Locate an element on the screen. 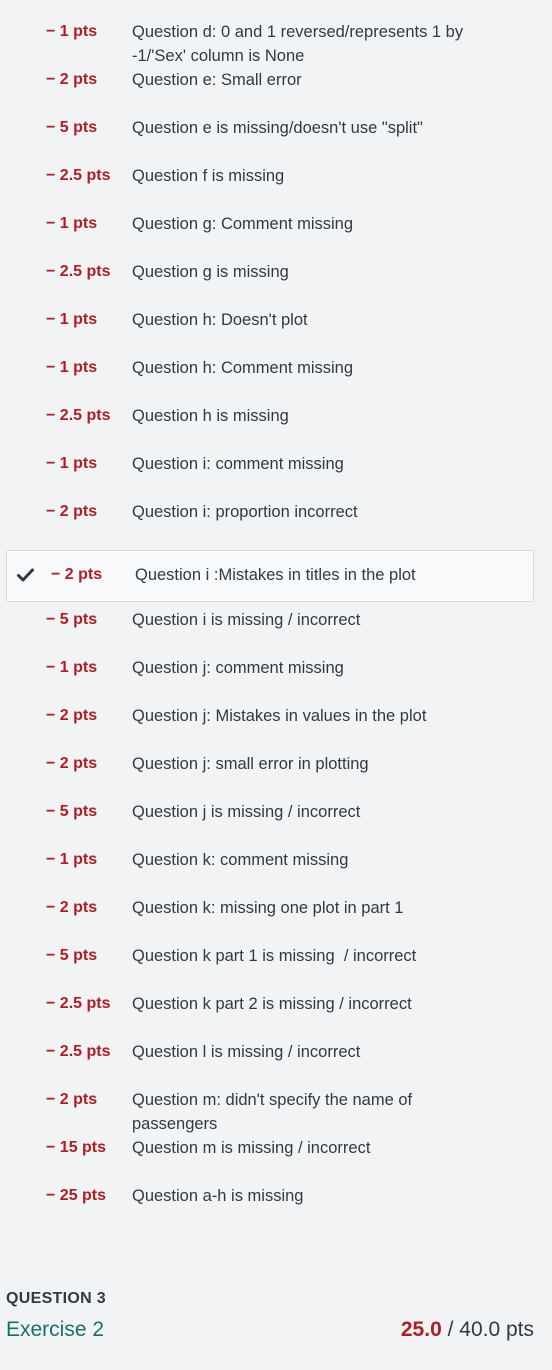 The image size is (552, 1370). rubric-item: − 1 pts Question g: Comment missing is located at coordinates (276, 236).